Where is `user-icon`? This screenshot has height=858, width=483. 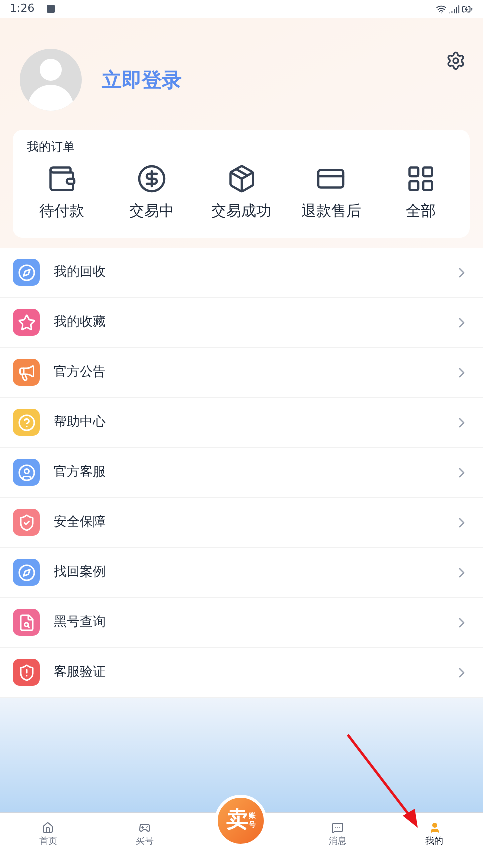 user-icon is located at coordinates (434, 828).